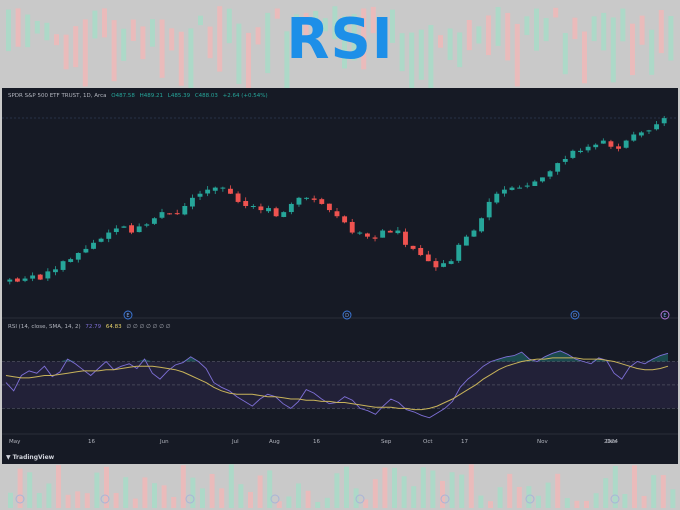 The height and width of the screenshot is (510, 680). Describe the element at coordinates (464, 442) in the screenshot. I see `time-axis-label: 17` at that location.